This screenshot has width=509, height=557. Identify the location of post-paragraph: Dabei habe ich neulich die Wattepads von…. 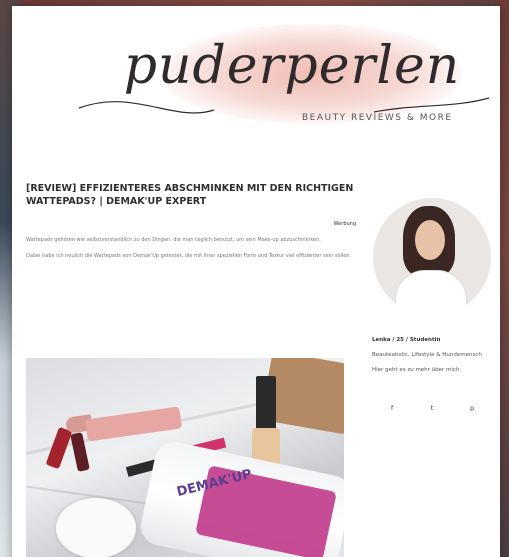
(189, 256).